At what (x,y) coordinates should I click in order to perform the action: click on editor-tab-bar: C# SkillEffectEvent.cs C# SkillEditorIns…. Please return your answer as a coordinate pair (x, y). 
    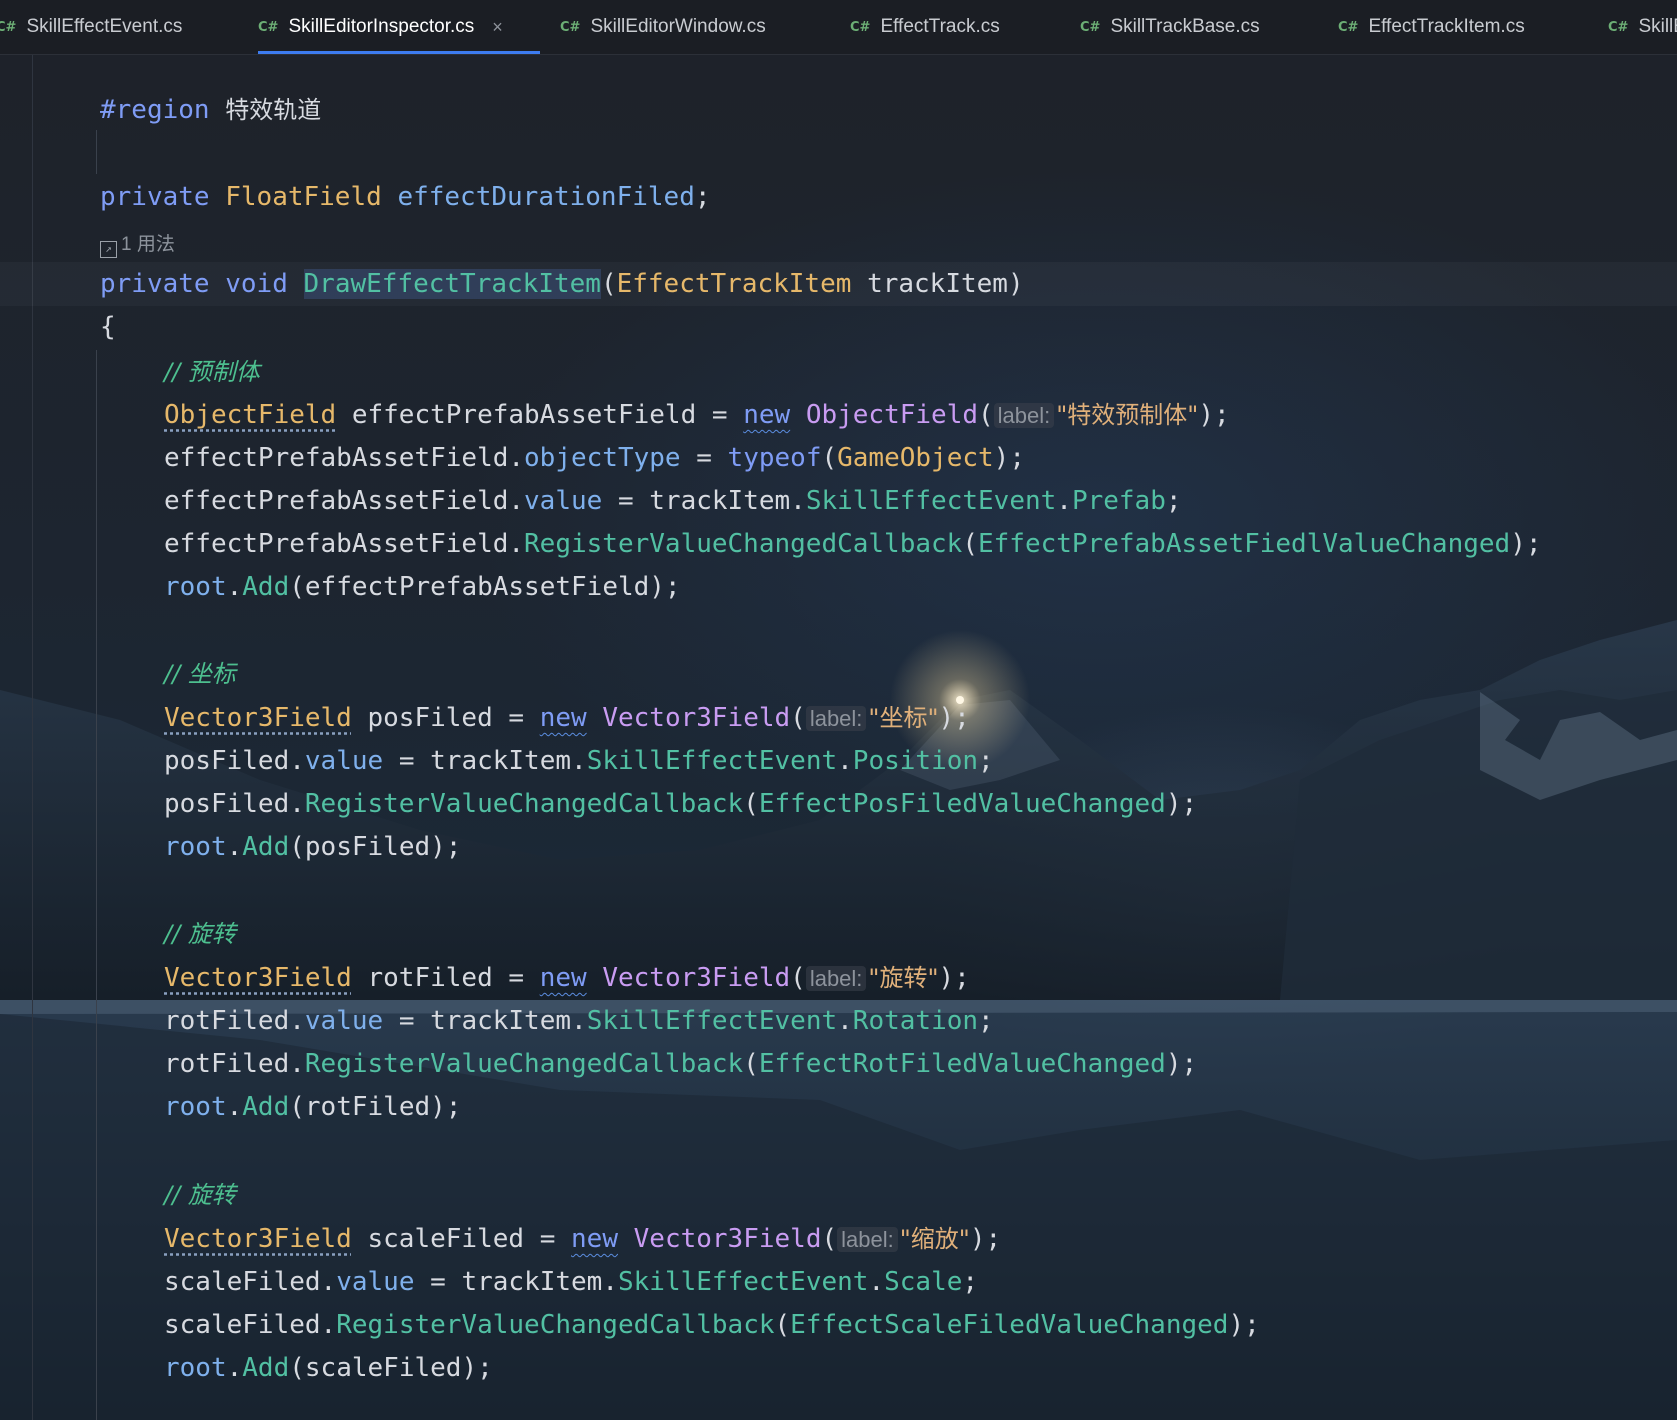
    Looking at the image, I should click on (838, 27).